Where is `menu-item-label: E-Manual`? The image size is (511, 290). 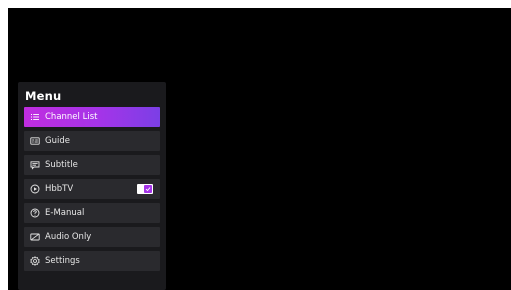
menu-item-label: E-Manual is located at coordinates (65, 213).